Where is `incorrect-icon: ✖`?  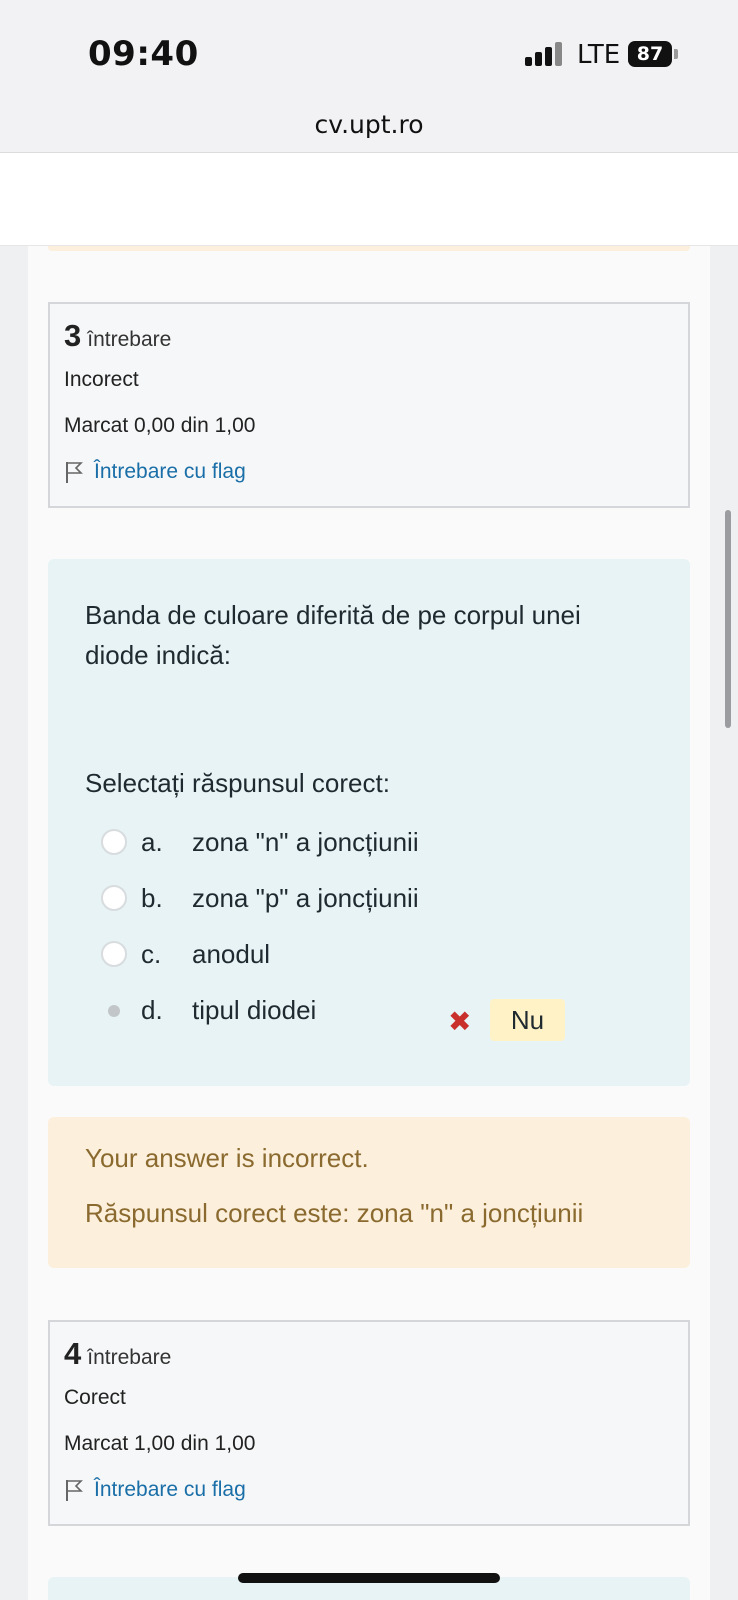
incorrect-icon: ✖ is located at coordinates (460, 1021).